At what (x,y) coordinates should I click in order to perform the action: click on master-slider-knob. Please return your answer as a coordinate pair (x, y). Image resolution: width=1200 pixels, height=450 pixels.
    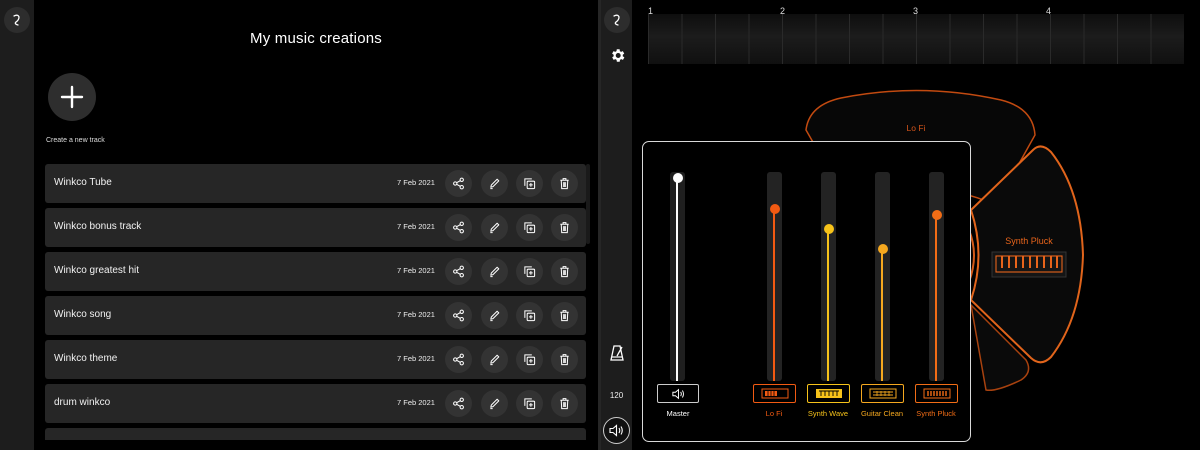
    Looking at the image, I should click on (677, 178).